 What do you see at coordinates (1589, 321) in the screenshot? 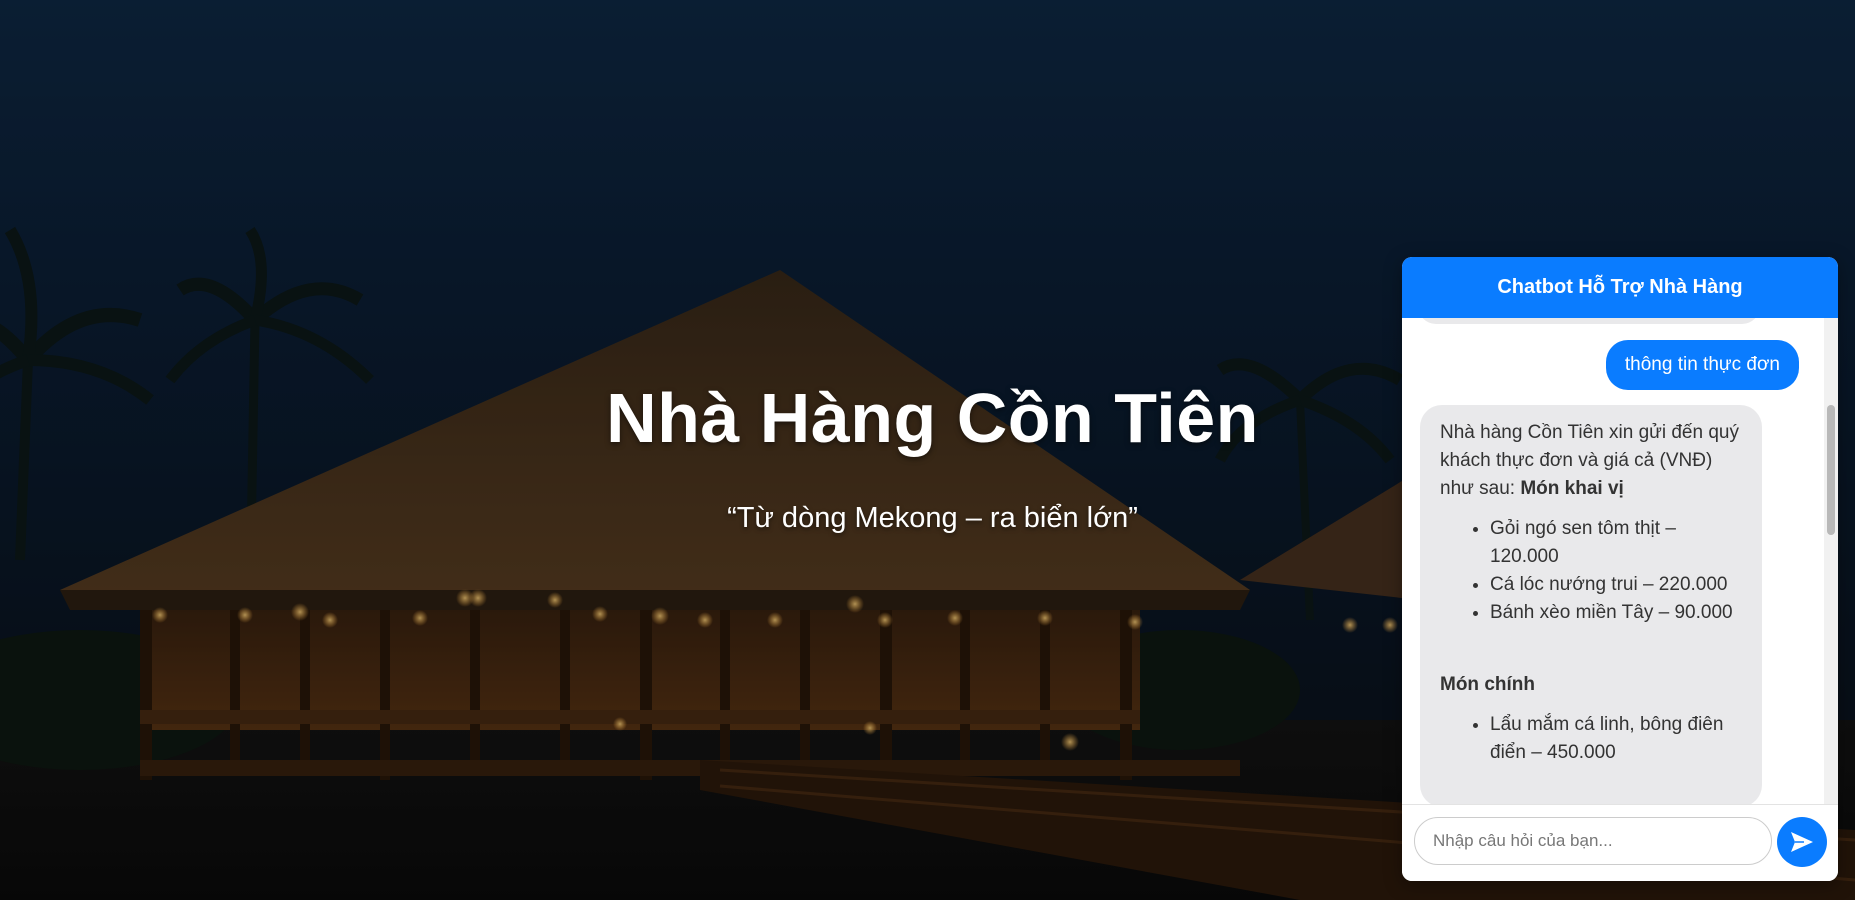
I see `previous-bot-message` at bounding box center [1589, 321].